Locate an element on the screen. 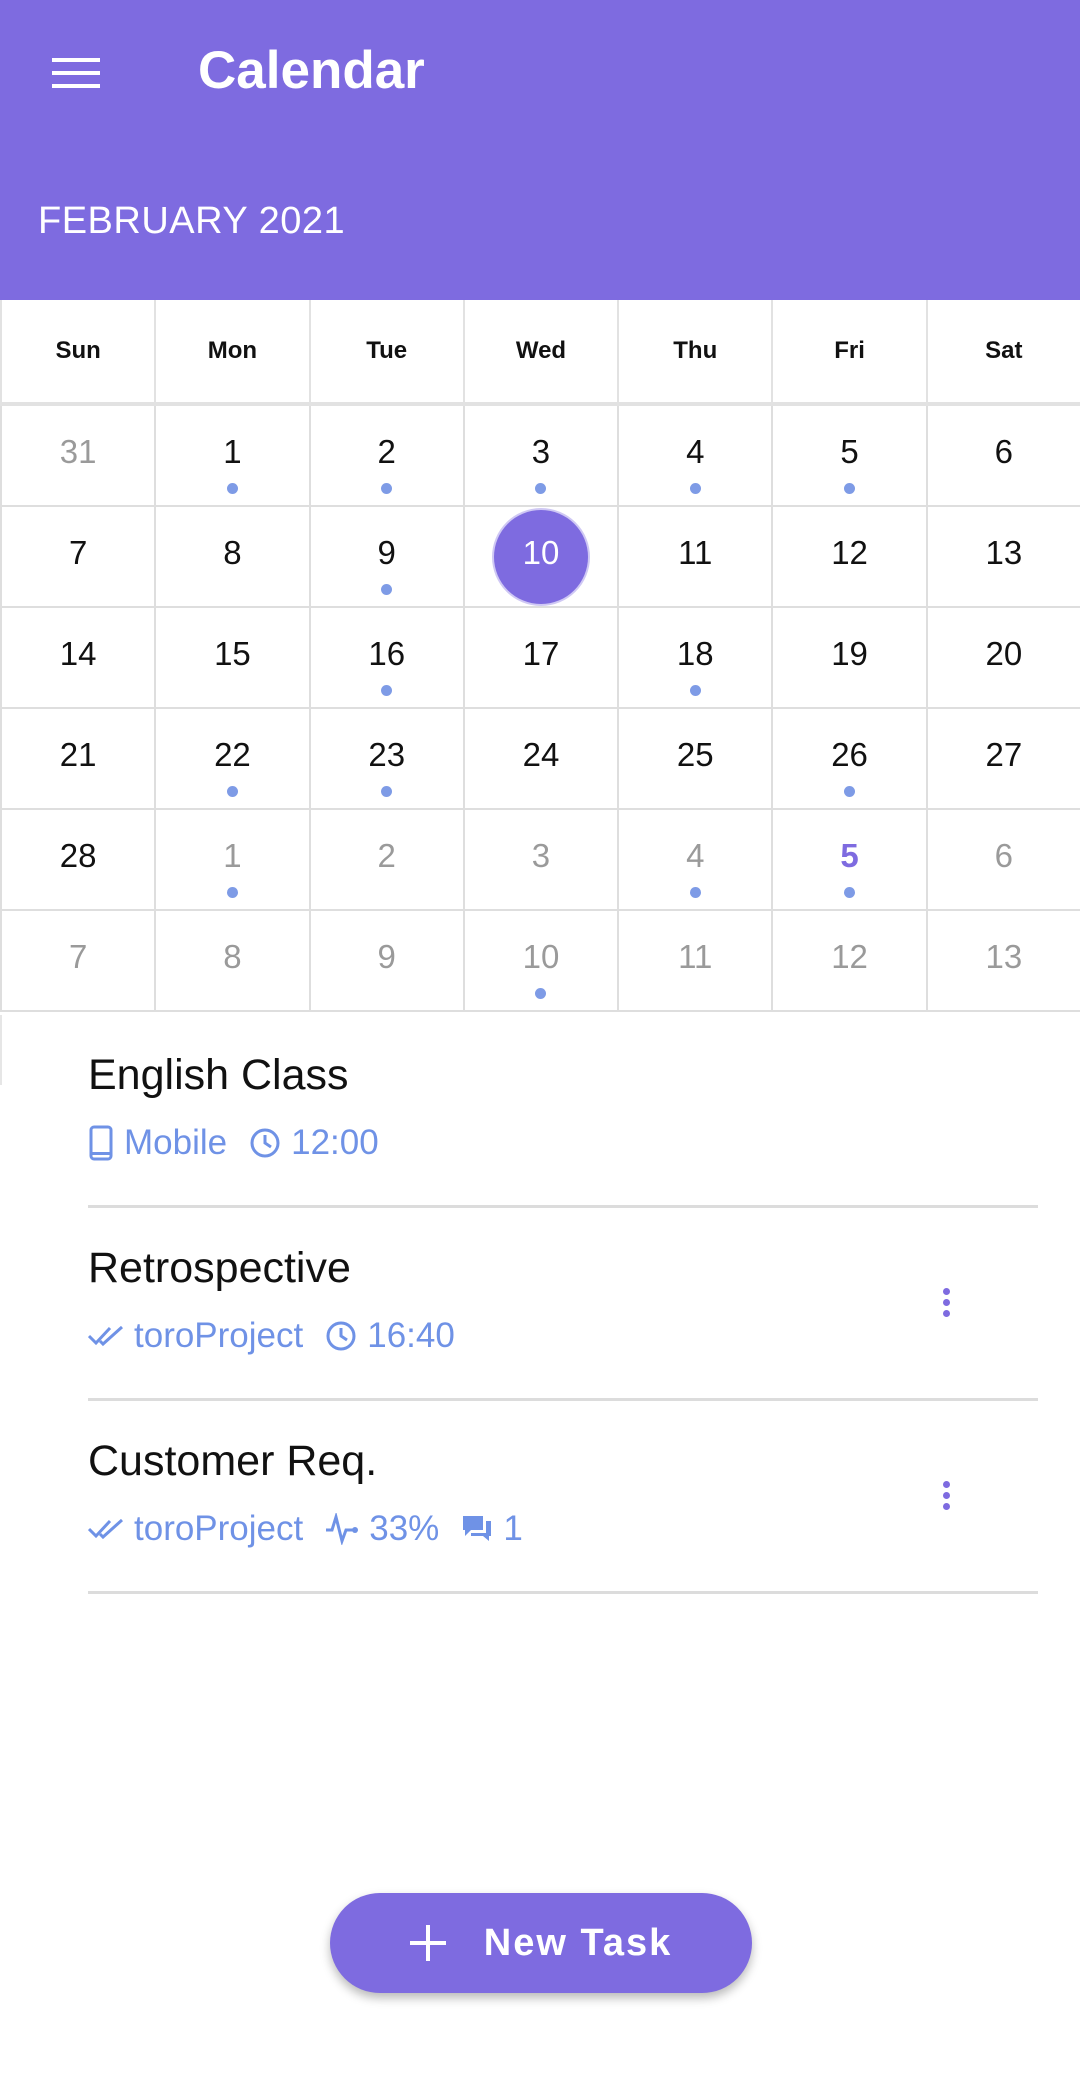  menu-button is located at coordinates (76, 73).